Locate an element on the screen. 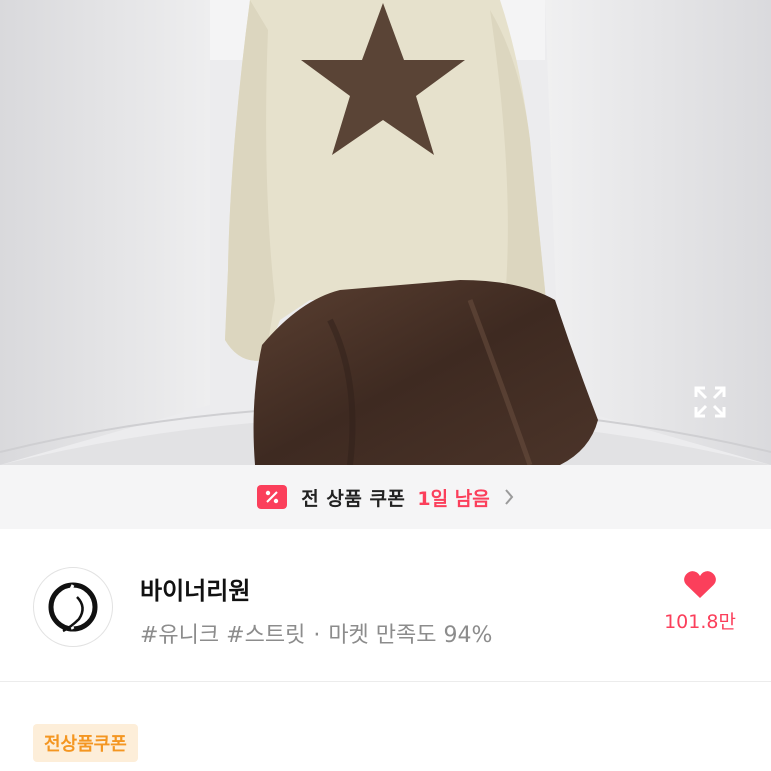 The height and width of the screenshot is (771, 771). store-tags: #유니크 #스트릿 · 마켓 만족도 94% is located at coordinates (316, 633).